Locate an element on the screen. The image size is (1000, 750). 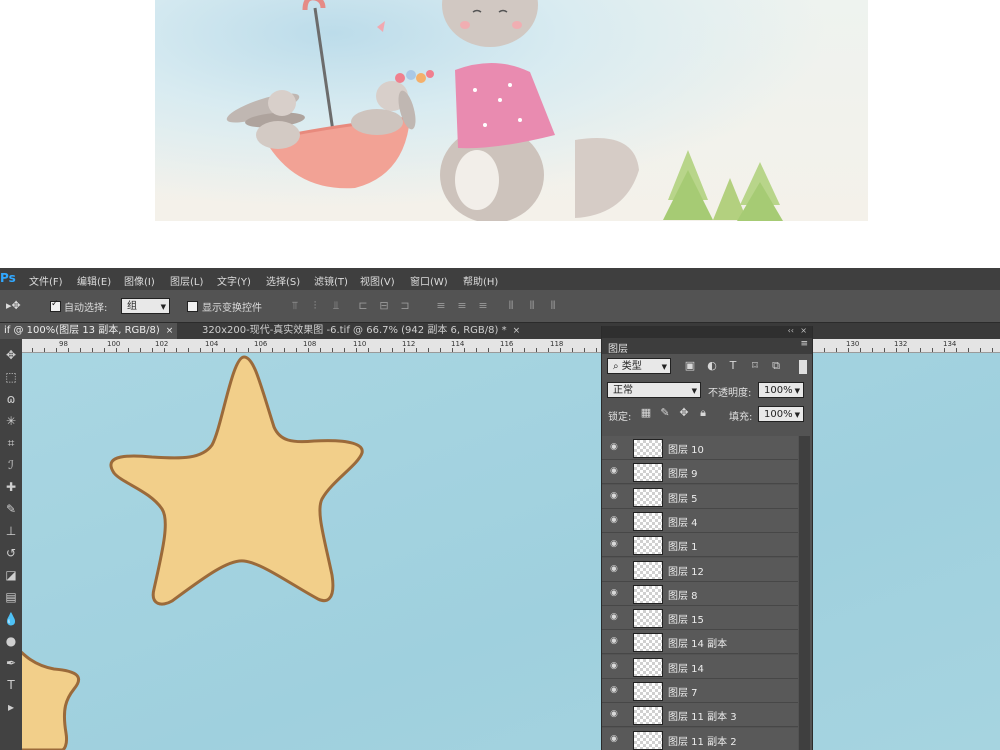
blend-mode-dropdown: 正常 ▼ is located at coordinates (654, 390).